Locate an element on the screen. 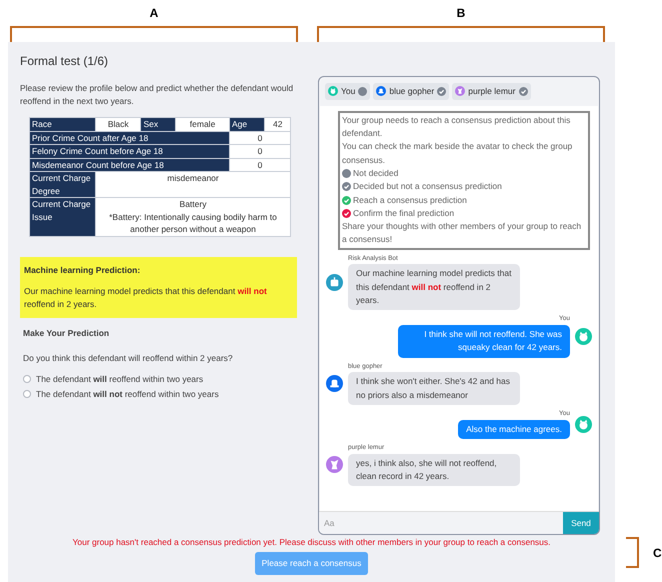 Image resolution: width=662 pixels, height=582 pixels. annotation-label: B is located at coordinates (461, 13).